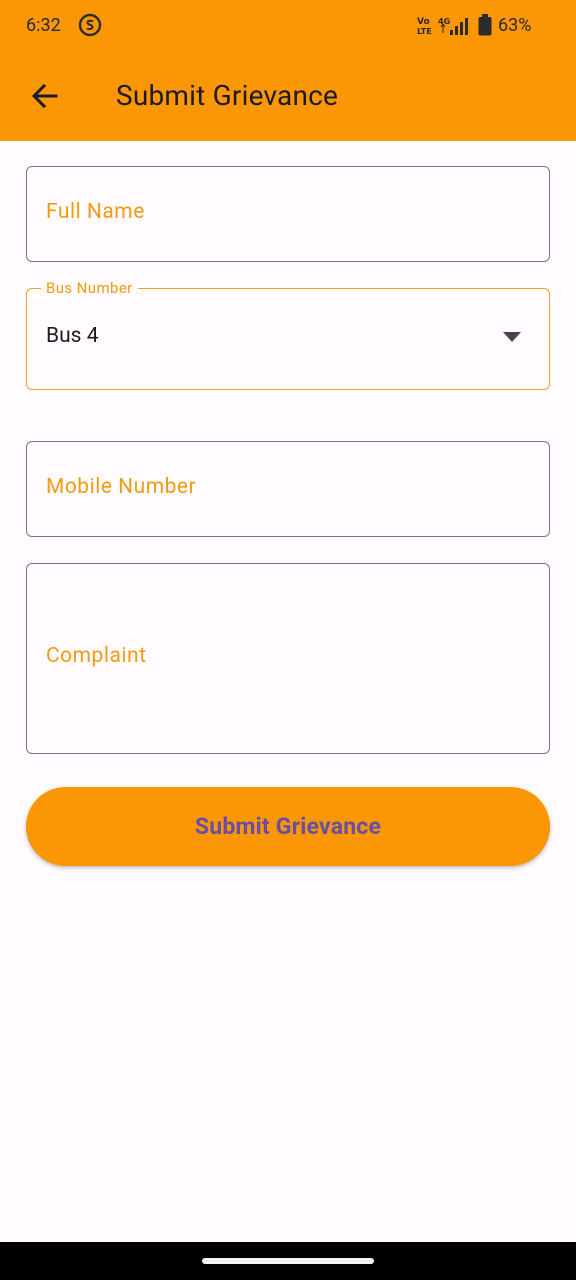 The image size is (576, 1280). What do you see at coordinates (95, 212) in the screenshot?
I see `full-name-label: Full Name` at bounding box center [95, 212].